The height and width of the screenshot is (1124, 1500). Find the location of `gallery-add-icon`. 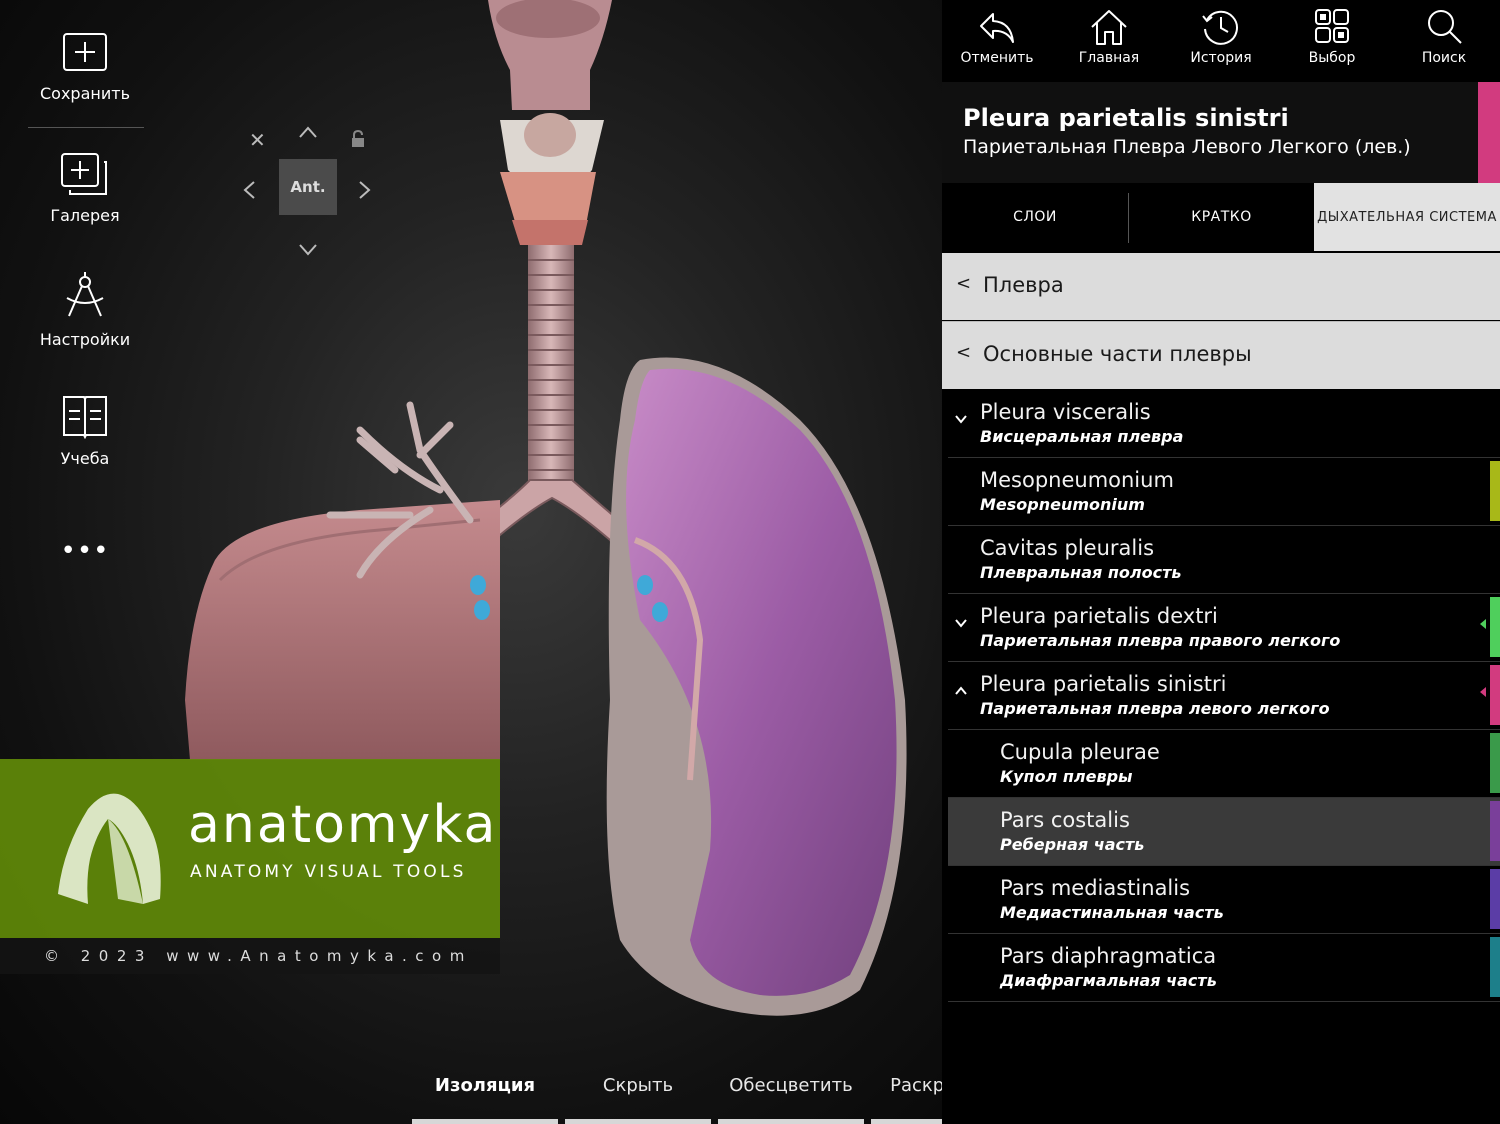

gallery-add-icon is located at coordinates (84, 174).